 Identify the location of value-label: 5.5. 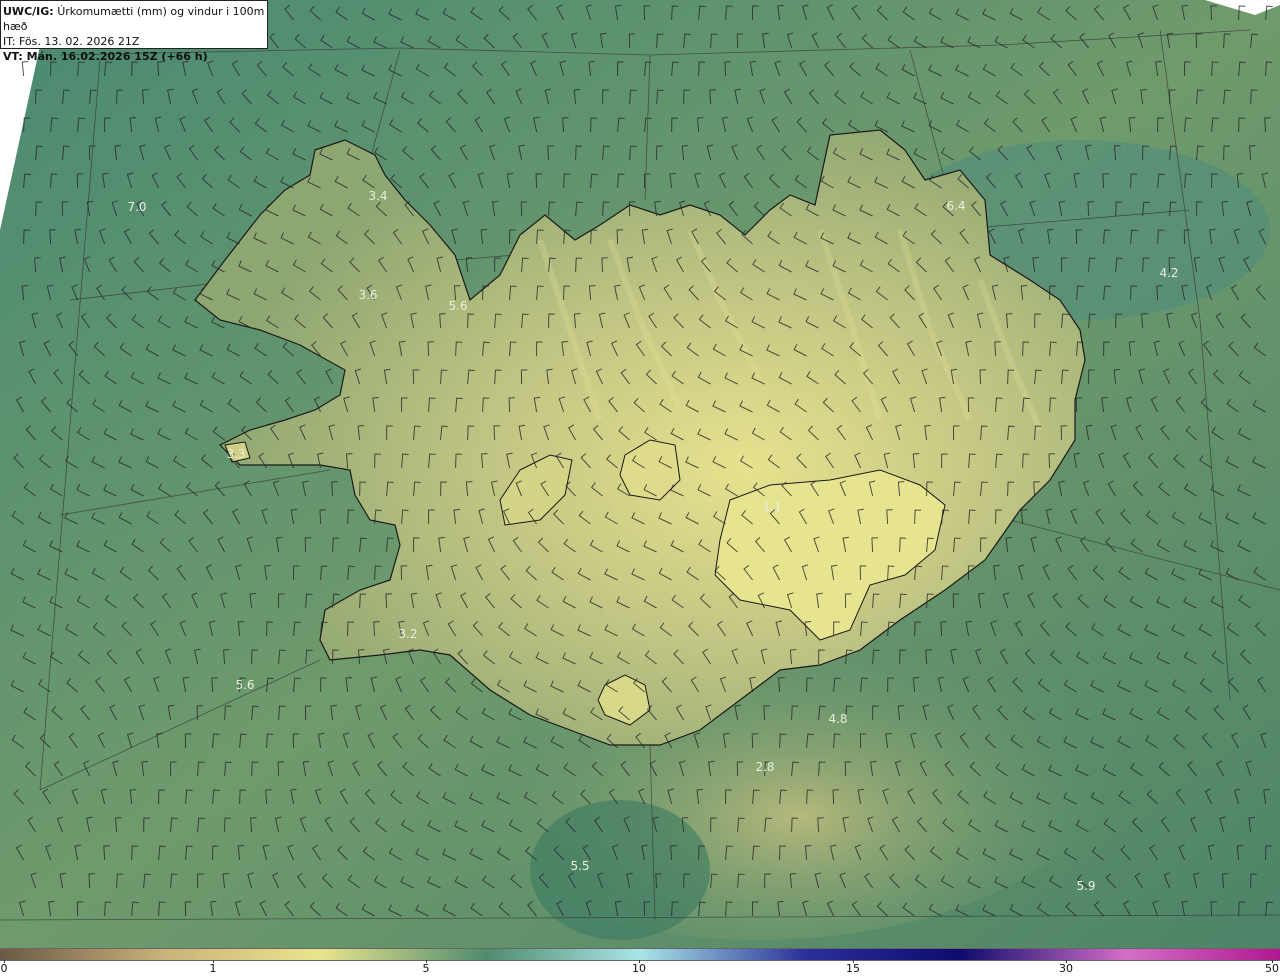
(580, 866).